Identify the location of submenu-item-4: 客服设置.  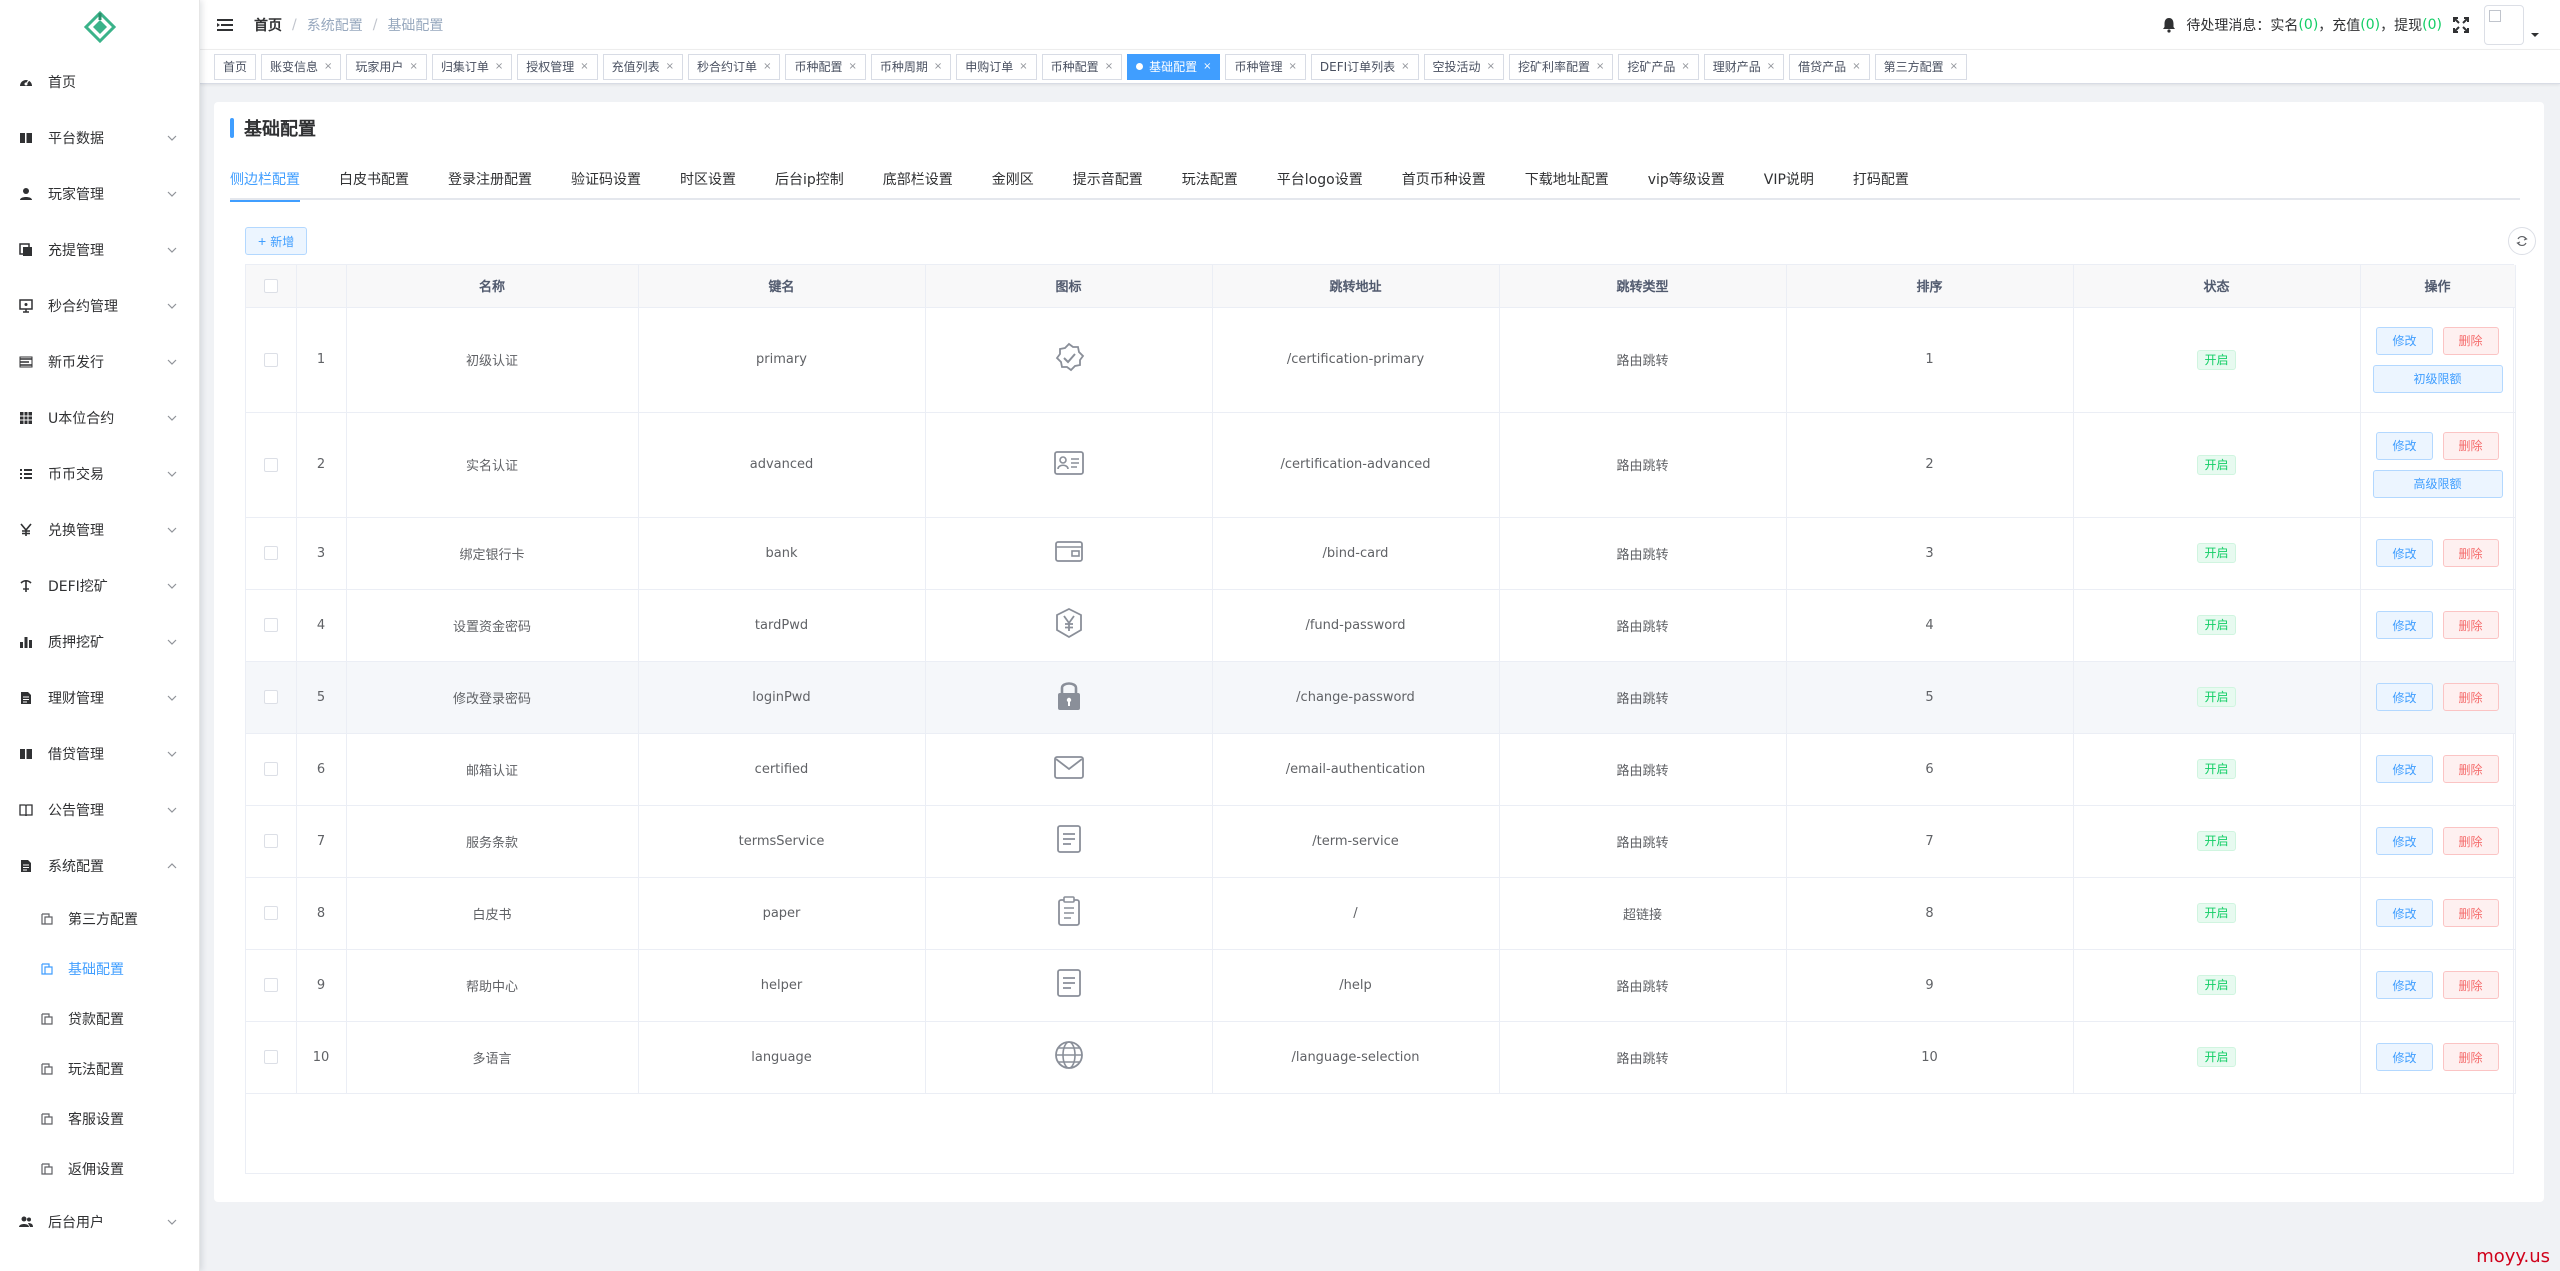
(99, 1119).